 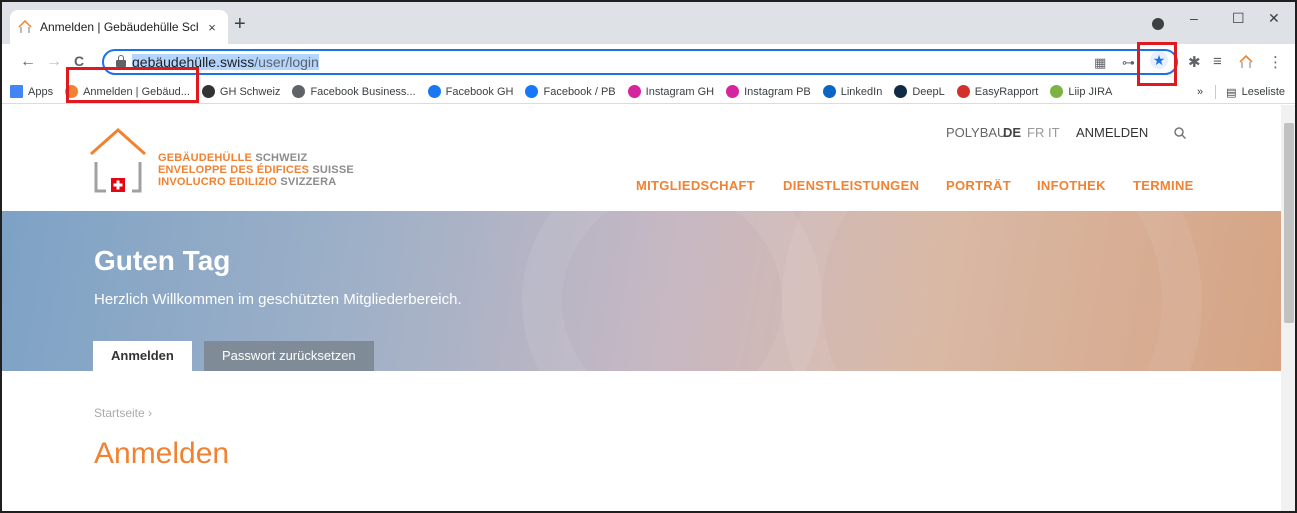 I want to click on close-window-button: ✕, so click(x=1274, y=18).